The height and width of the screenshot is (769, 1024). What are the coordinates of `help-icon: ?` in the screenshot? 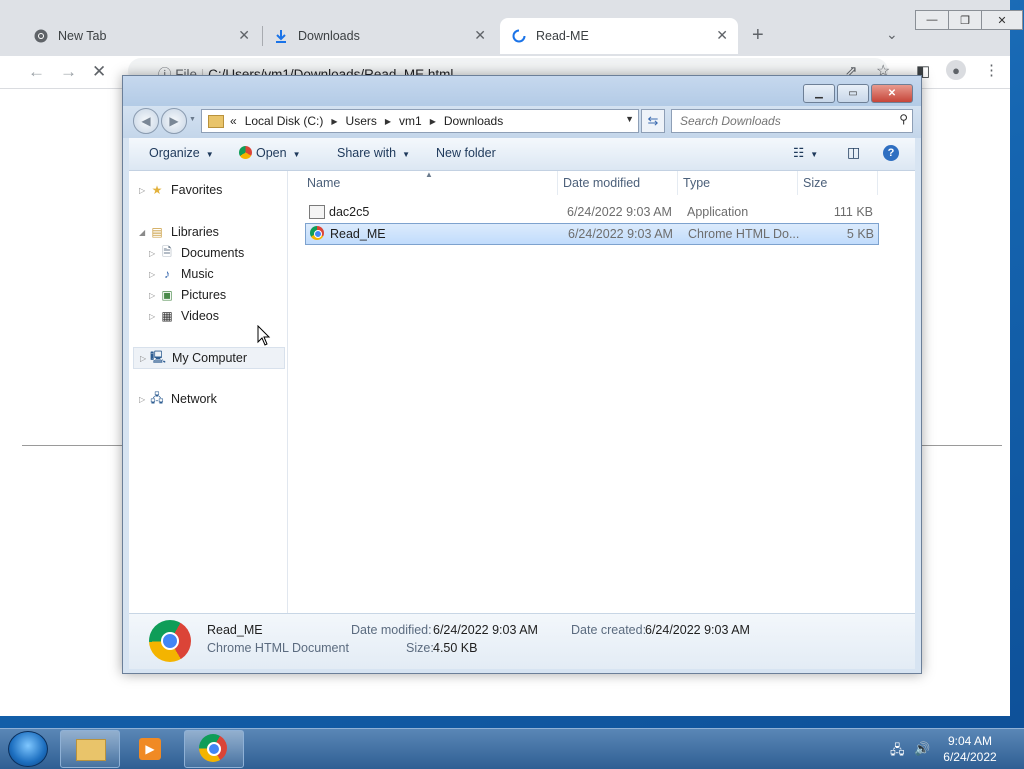 It's located at (891, 153).